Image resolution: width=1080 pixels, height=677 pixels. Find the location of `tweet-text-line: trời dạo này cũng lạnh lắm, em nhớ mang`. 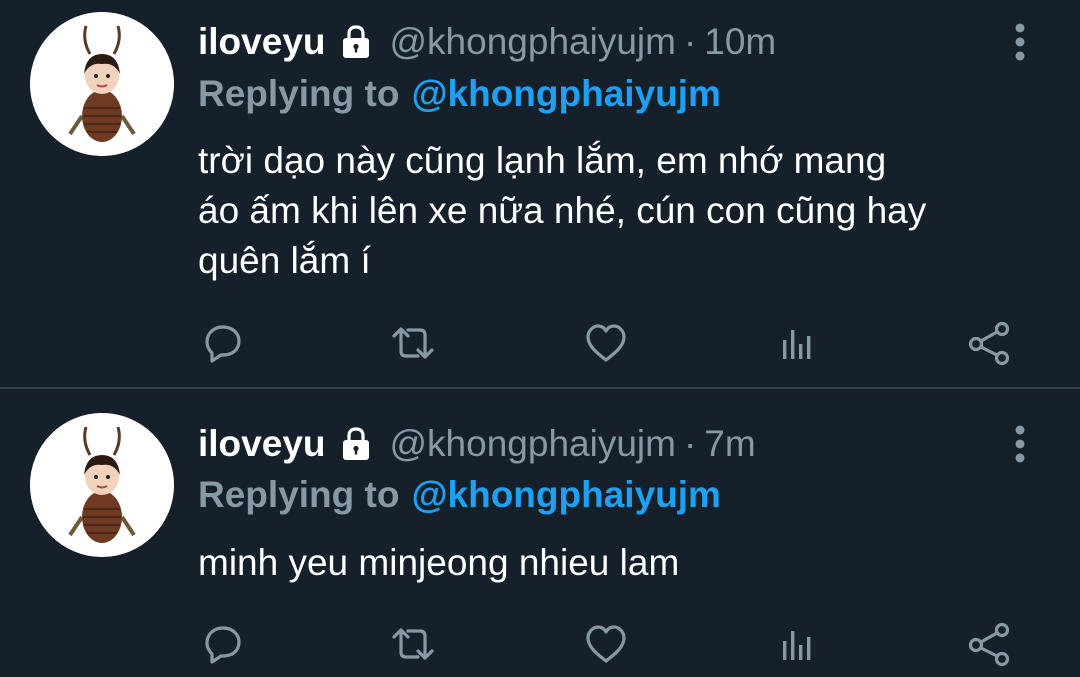

tweet-text-line: trời dạo này cũng lạnh lắm, em nhớ mang is located at coordinates (542, 160).